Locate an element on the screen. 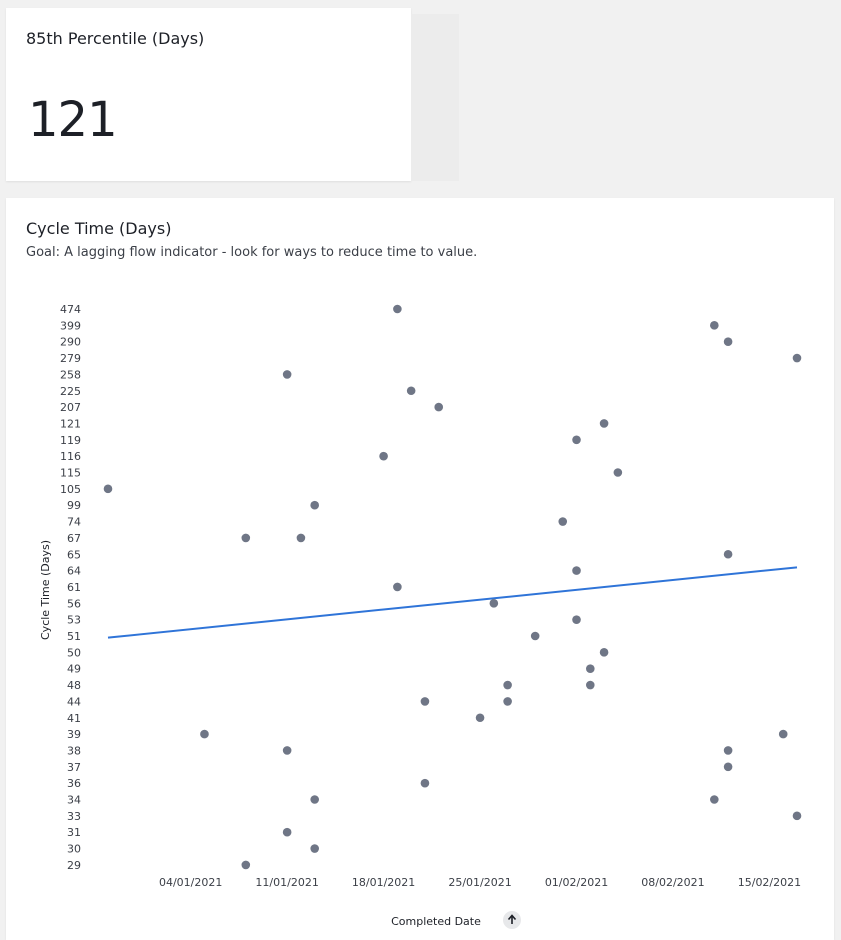 This screenshot has width=841, height=940. y-tick-label: 33 is located at coordinates (74, 816).